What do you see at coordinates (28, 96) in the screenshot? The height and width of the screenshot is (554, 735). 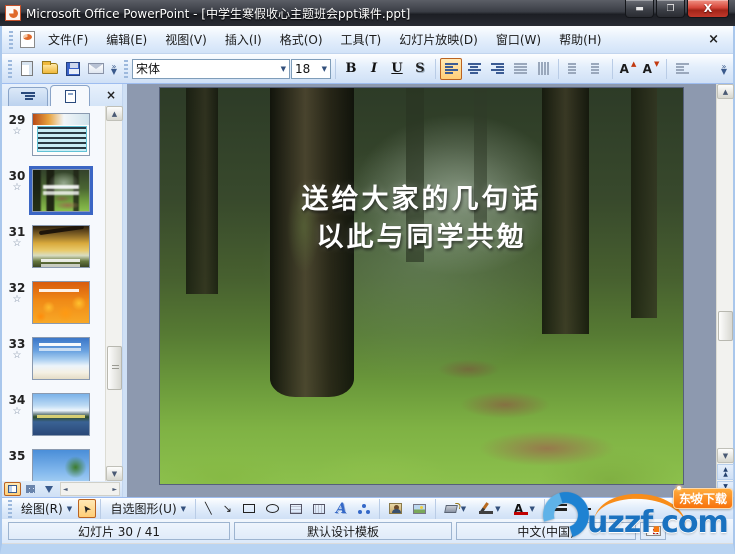 I see `tab-outline` at bounding box center [28, 96].